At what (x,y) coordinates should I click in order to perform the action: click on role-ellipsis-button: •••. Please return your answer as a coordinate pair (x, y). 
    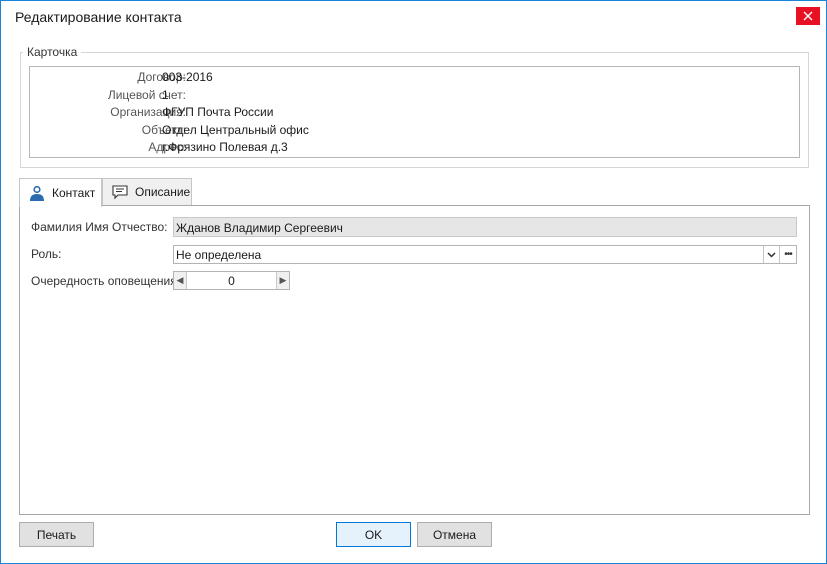
    Looking at the image, I should click on (787, 254).